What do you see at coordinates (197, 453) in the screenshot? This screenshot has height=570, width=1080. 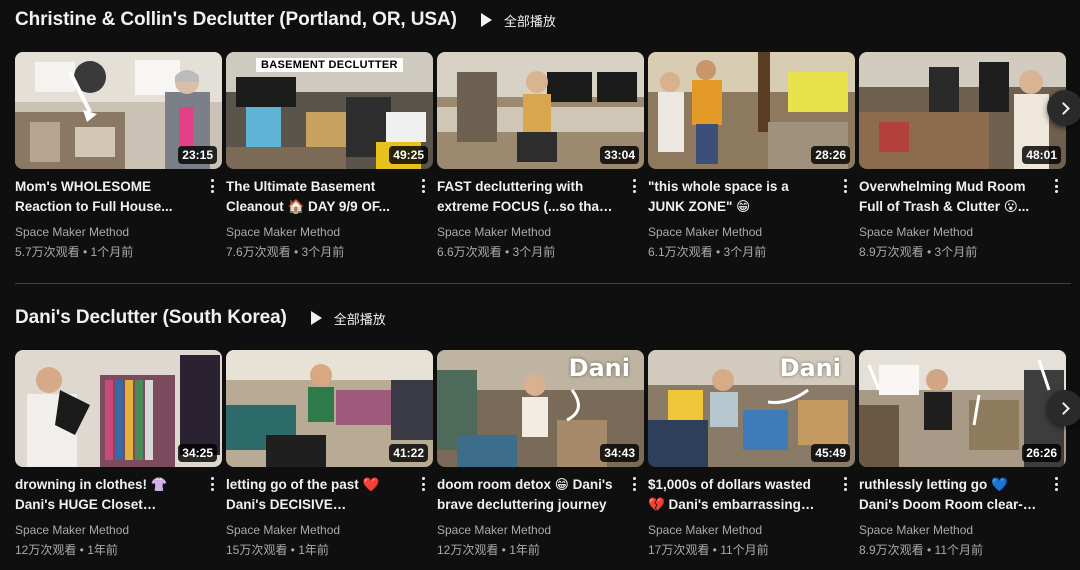 I see `video-duration: 34:25` at bounding box center [197, 453].